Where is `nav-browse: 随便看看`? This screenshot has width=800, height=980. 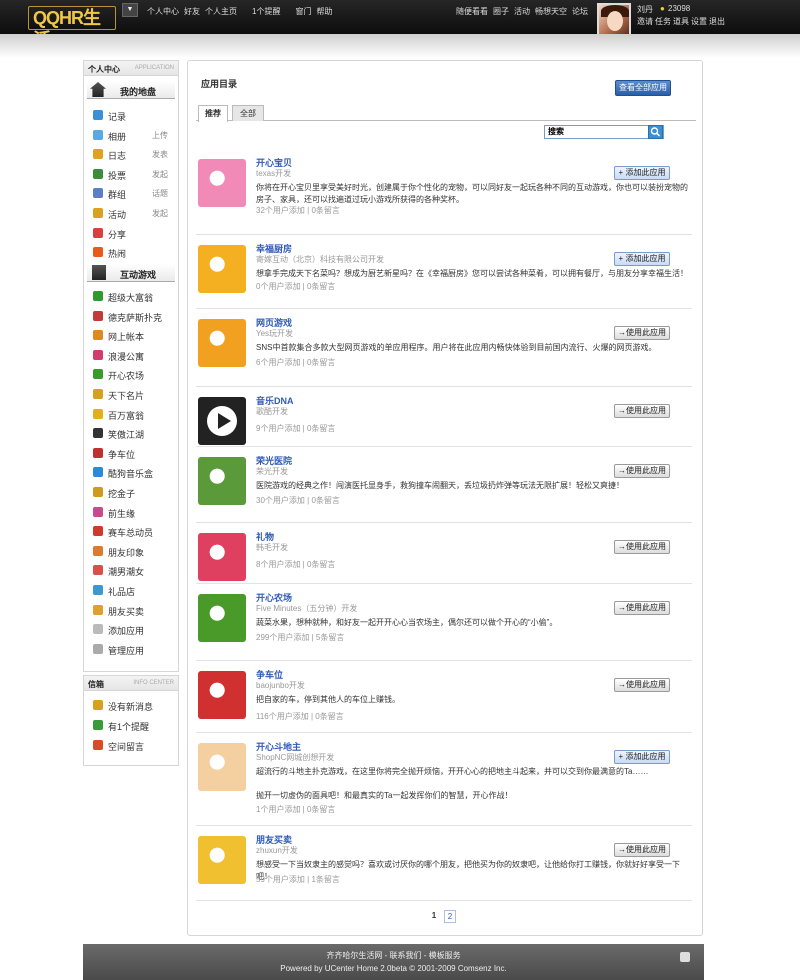 nav-browse: 随便看看 is located at coordinates (472, 11).